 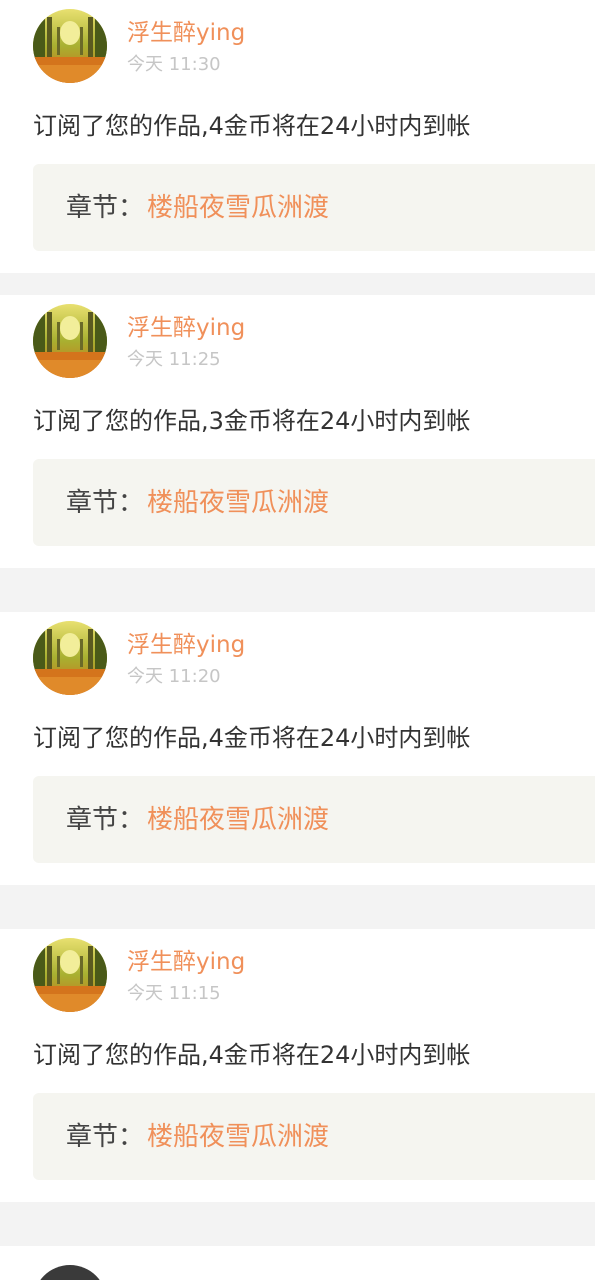 What do you see at coordinates (252, 421) in the screenshot?
I see `notification-message: 订阅了您的作品,3金币将在24小时内到帐` at bounding box center [252, 421].